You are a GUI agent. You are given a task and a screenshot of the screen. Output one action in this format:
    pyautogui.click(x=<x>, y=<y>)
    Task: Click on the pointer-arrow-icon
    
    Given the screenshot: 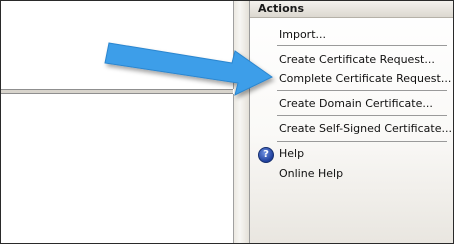 What is the action you would take?
    pyautogui.click(x=188, y=69)
    